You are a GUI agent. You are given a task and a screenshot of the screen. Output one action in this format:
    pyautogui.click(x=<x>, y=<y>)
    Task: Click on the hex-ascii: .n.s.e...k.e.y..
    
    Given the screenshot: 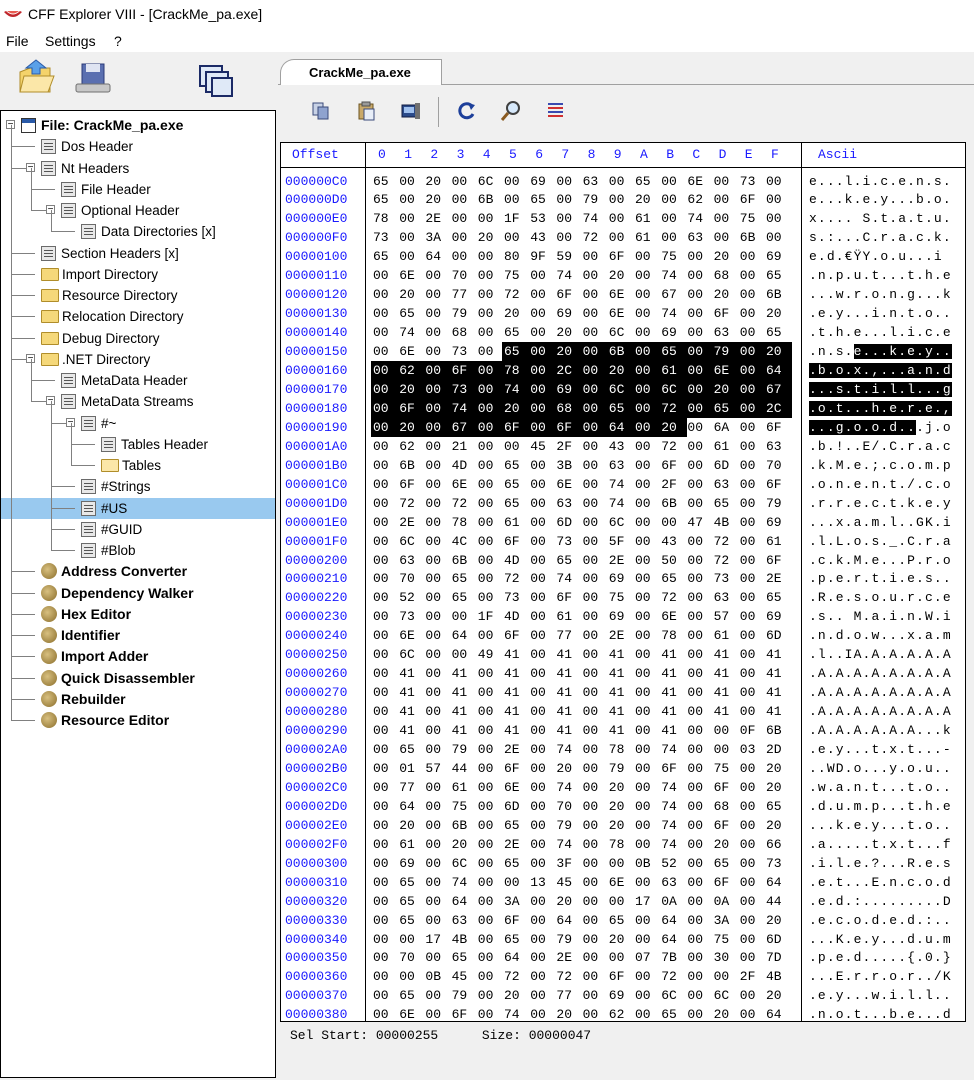 What is the action you would take?
    pyautogui.click(x=880, y=351)
    